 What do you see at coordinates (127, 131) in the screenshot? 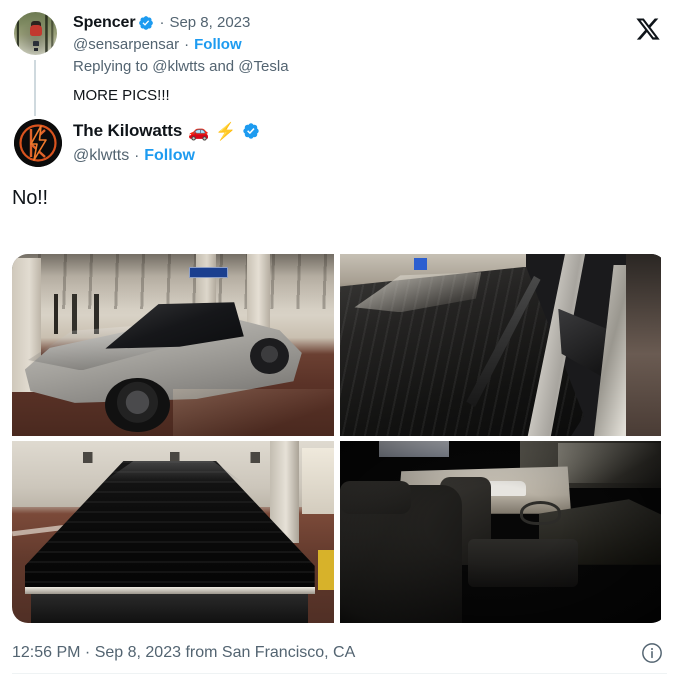
I see `main-display-name: The Kilowatts` at bounding box center [127, 131].